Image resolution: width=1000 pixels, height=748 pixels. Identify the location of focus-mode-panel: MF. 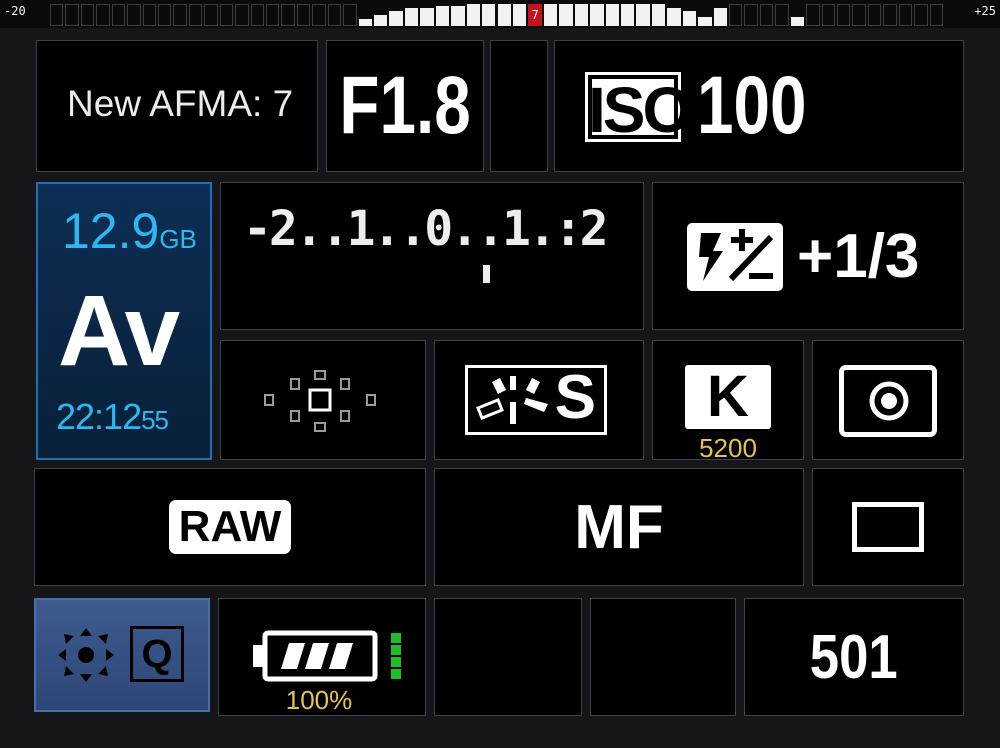
(619, 527).